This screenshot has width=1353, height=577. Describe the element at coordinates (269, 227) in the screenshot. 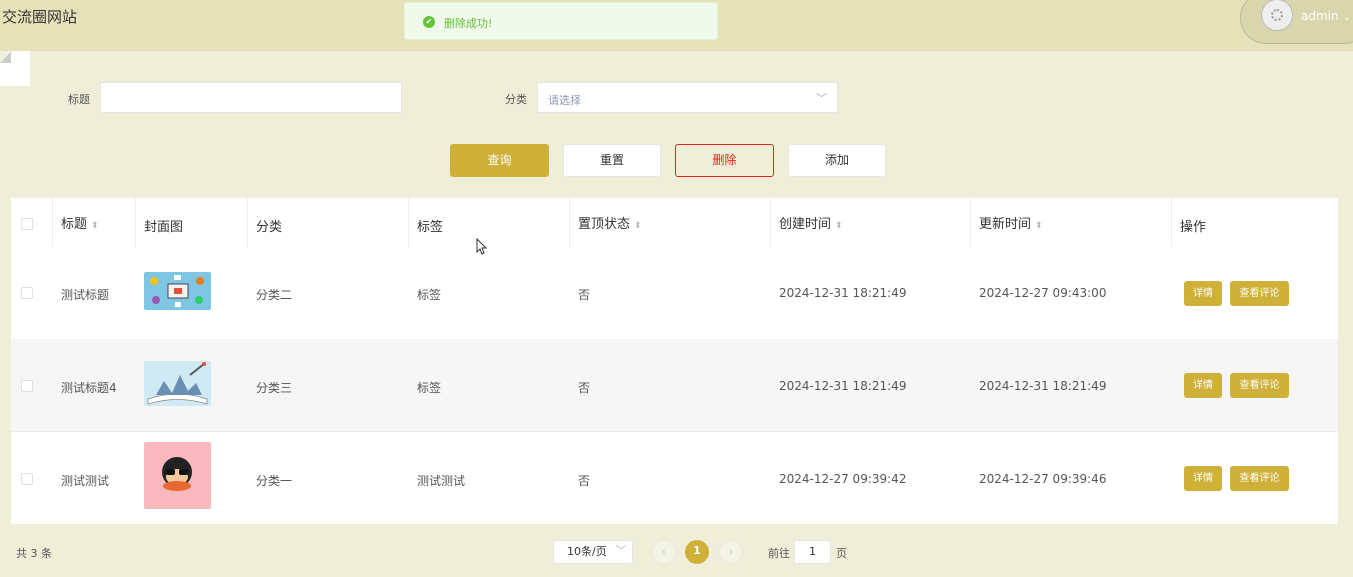

I see `column-header-category: 分类` at that location.